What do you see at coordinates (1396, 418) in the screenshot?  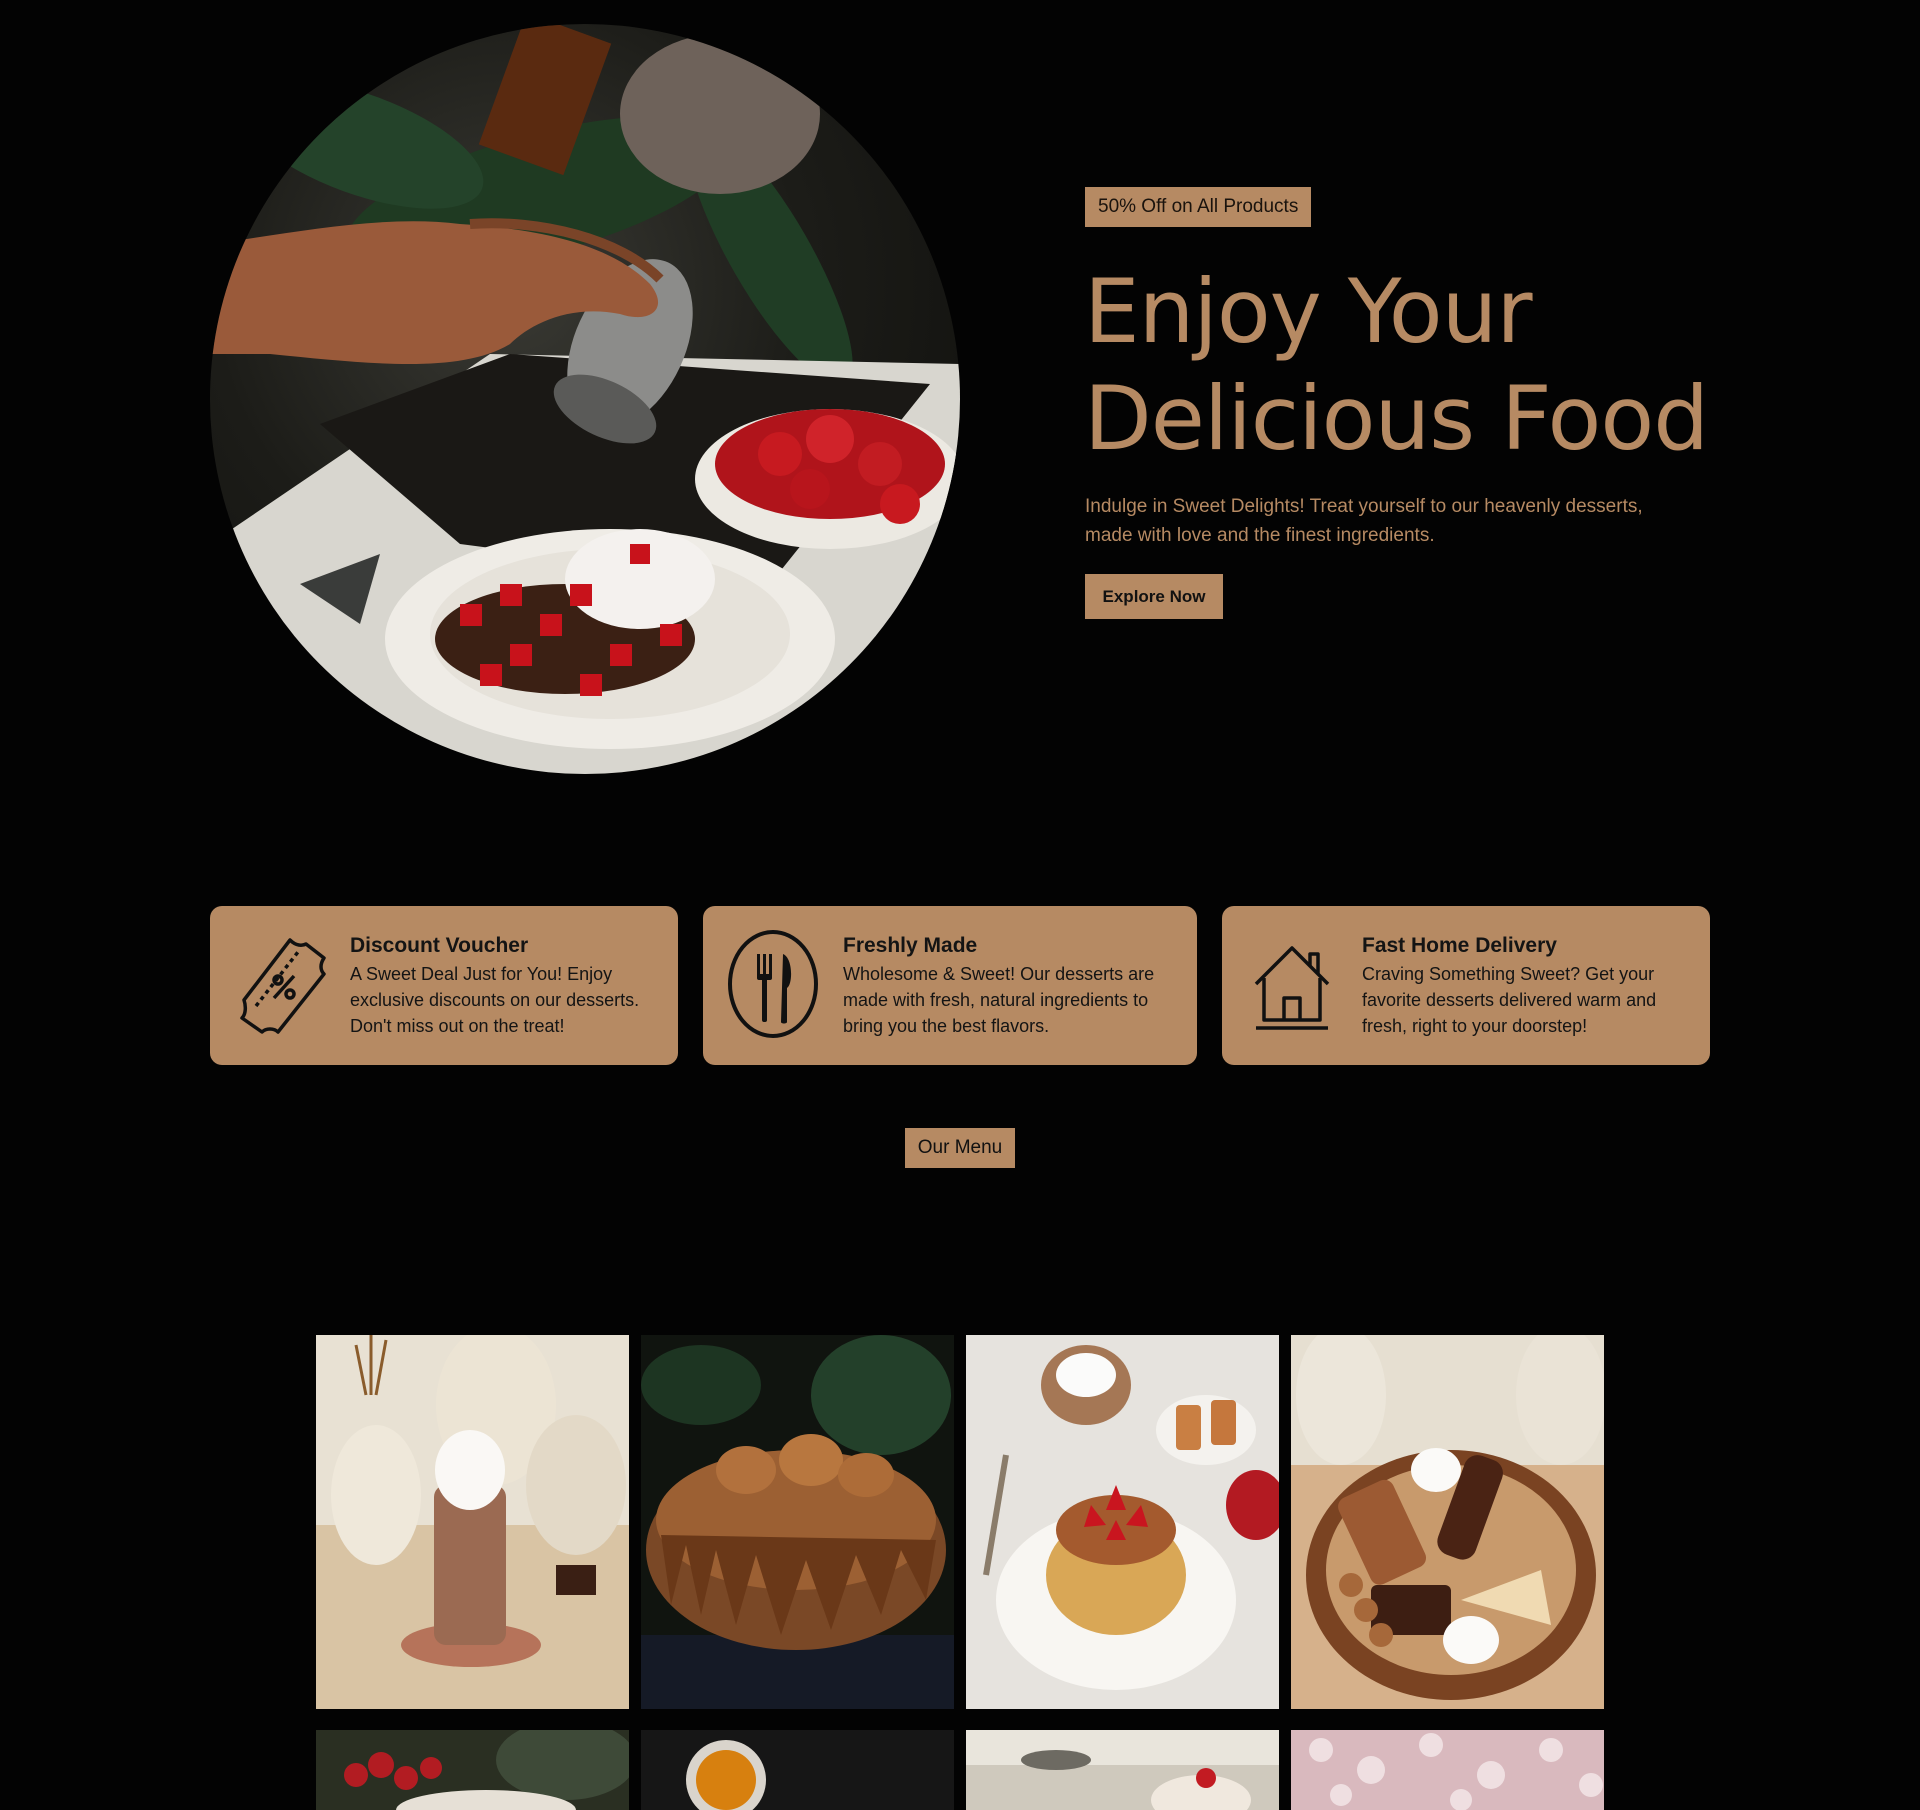 I see `hero-title-line2: Delicious Food` at bounding box center [1396, 418].